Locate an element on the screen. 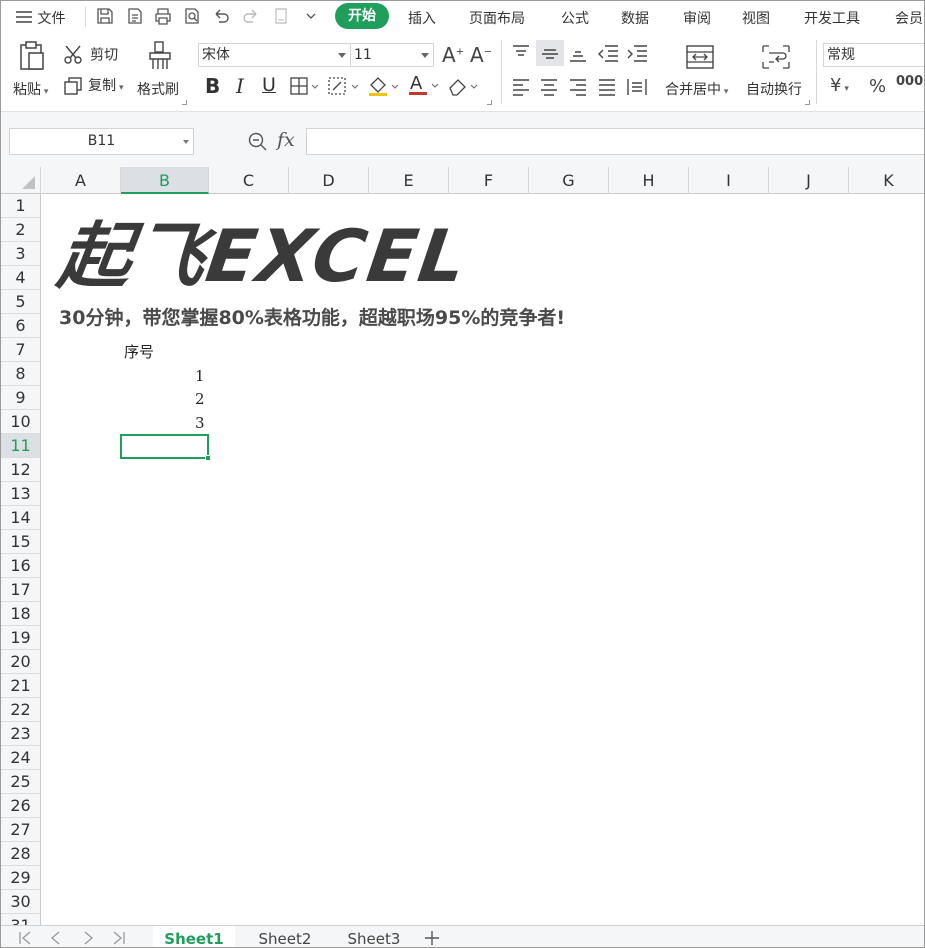 The image size is (925, 948). active-cell-b11 is located at coordinates (165, 447).